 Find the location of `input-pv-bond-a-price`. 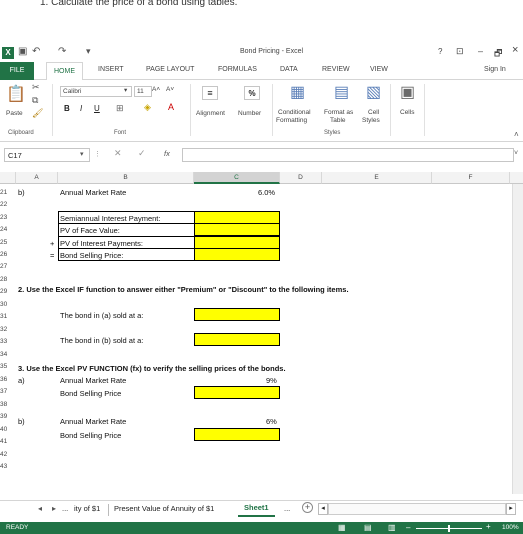

input-pv-bond-a-price is located at coordinates (237, 392).